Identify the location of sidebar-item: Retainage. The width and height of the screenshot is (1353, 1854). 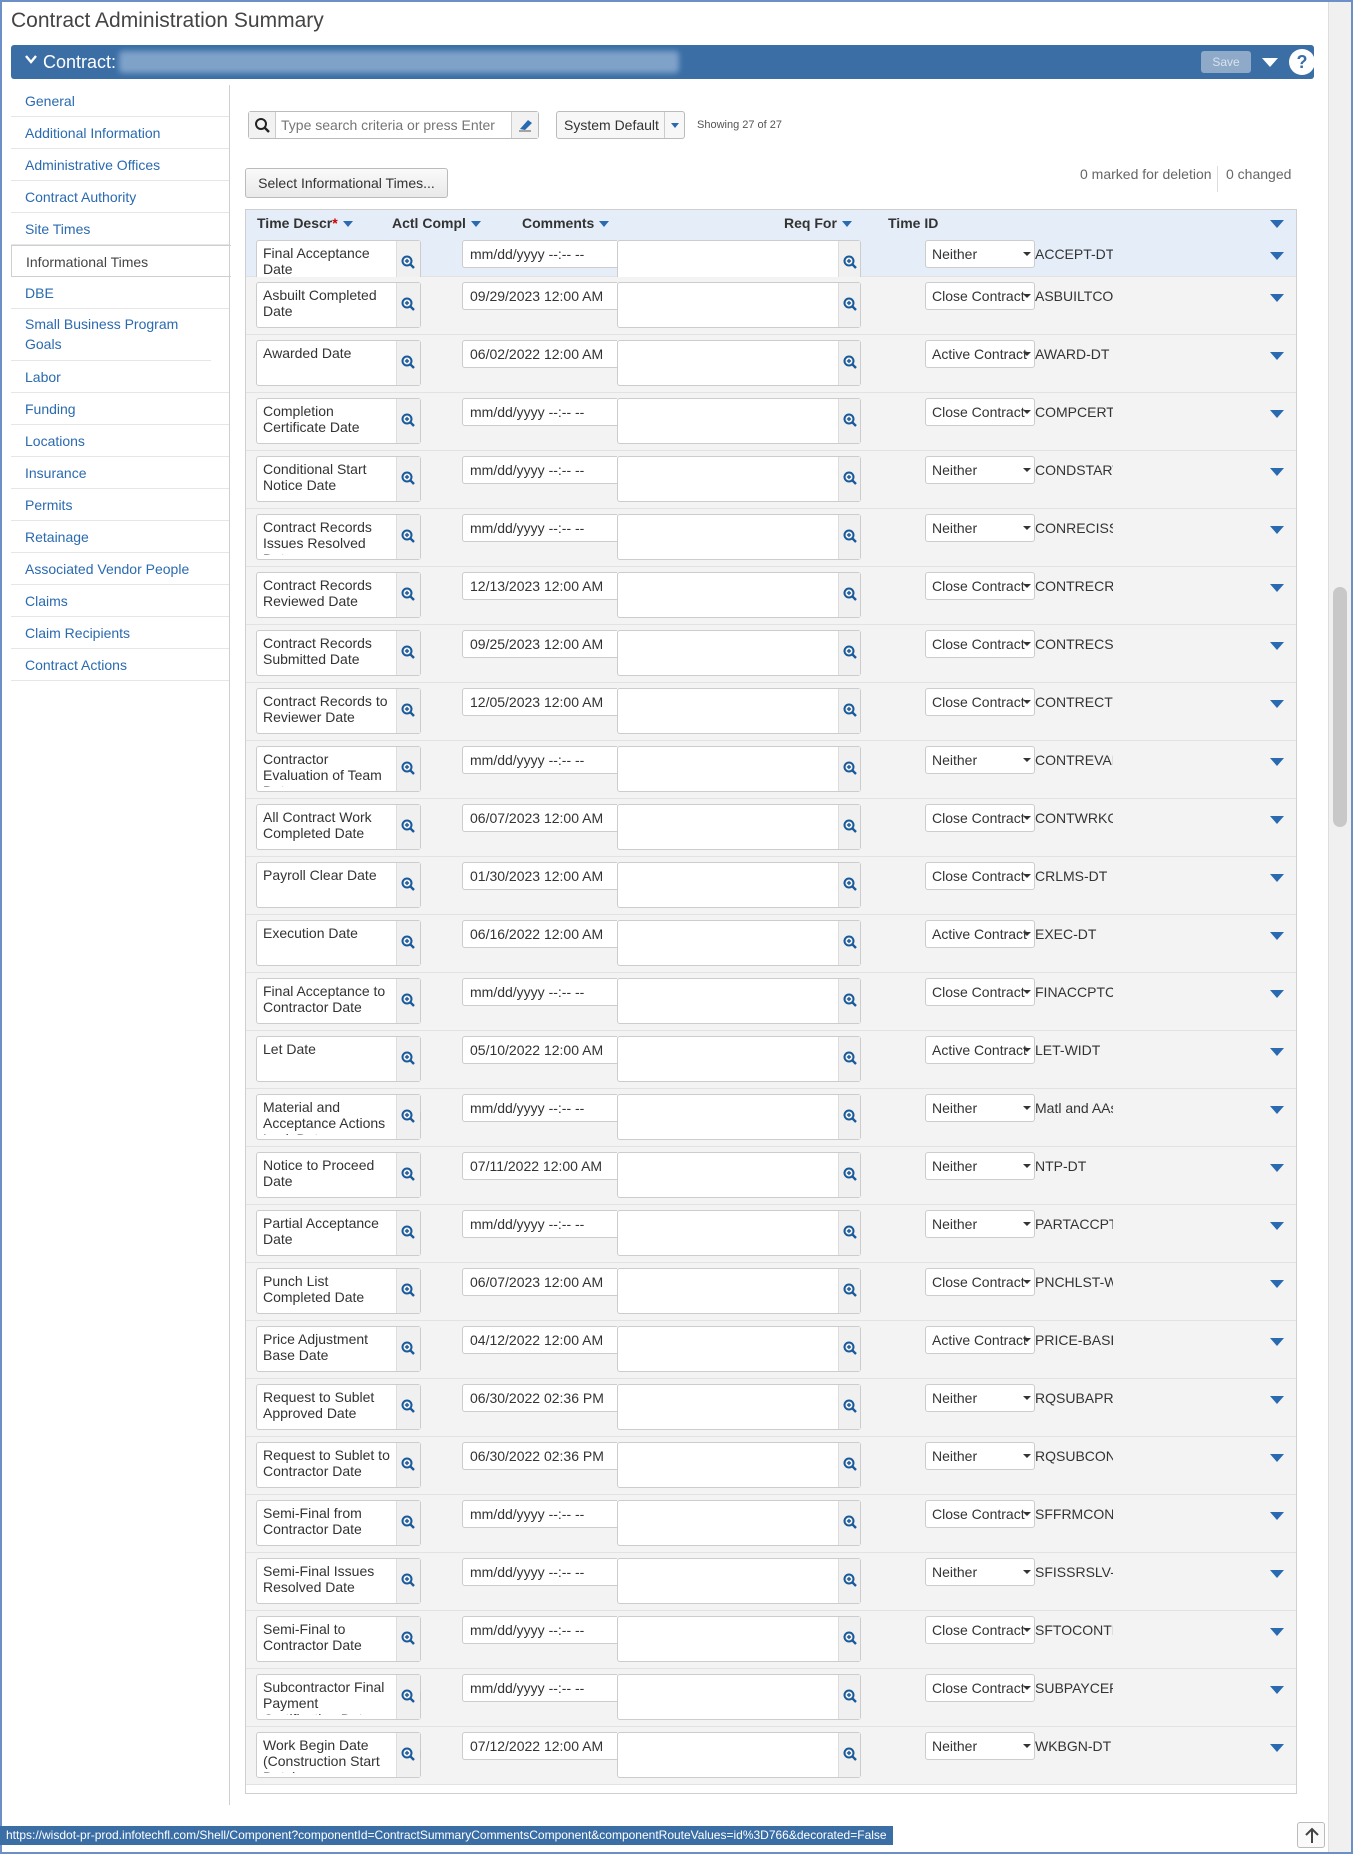
(120, 537).